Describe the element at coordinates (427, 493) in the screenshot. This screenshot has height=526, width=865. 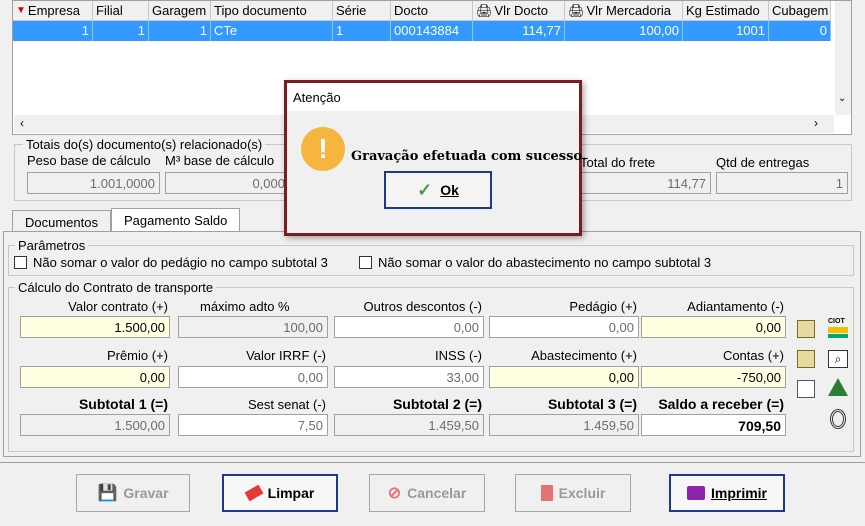
I see `cancelar-button: ⊘ Cancelar` at that location.